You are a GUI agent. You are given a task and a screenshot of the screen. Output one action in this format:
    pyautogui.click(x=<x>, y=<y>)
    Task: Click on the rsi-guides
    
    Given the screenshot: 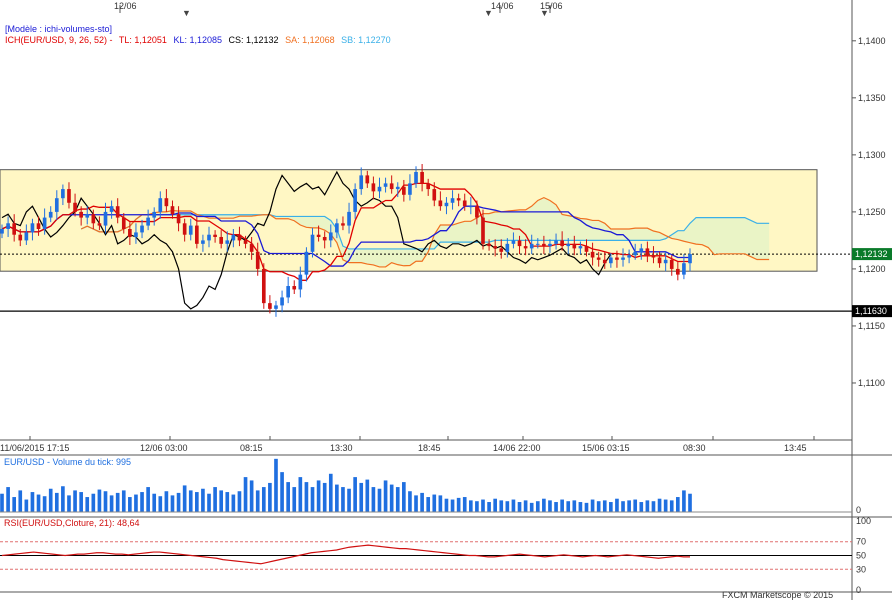 What is the action you would take?
    pyautogui.click(x=426, y=555)
    